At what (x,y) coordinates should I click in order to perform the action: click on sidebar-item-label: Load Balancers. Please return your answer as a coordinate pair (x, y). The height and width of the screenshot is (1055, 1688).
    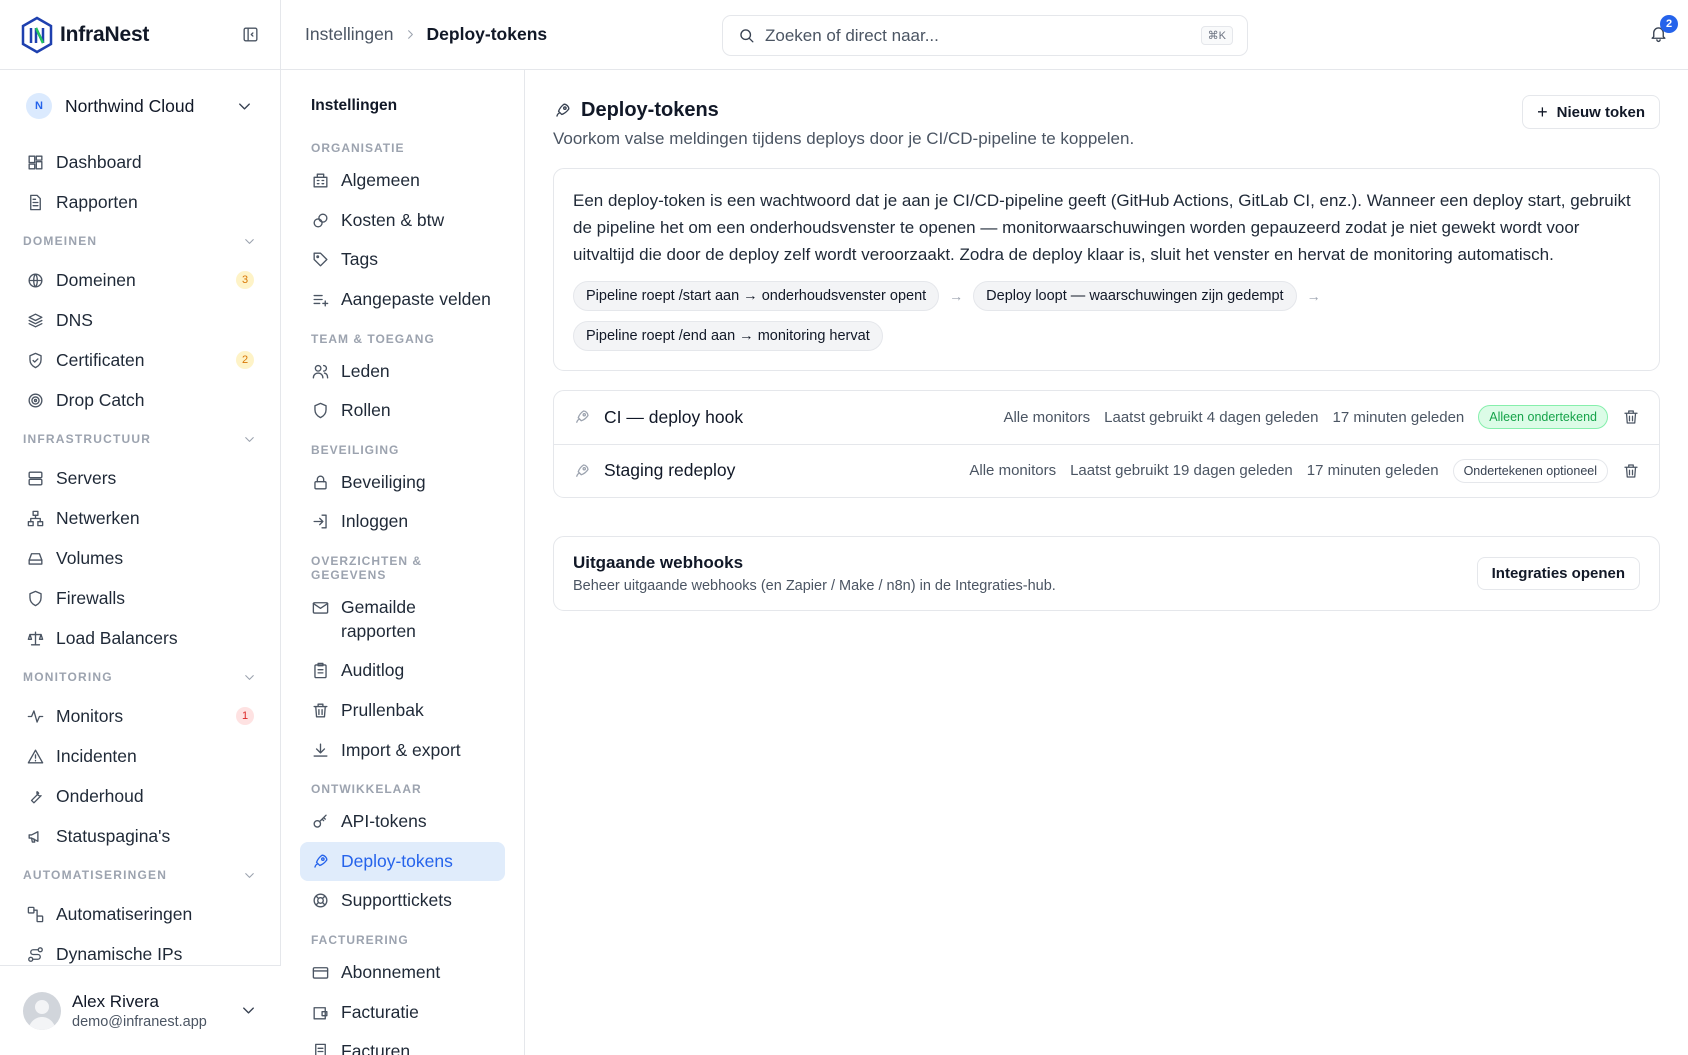
    Looking at the image, I should click on (117, 637).